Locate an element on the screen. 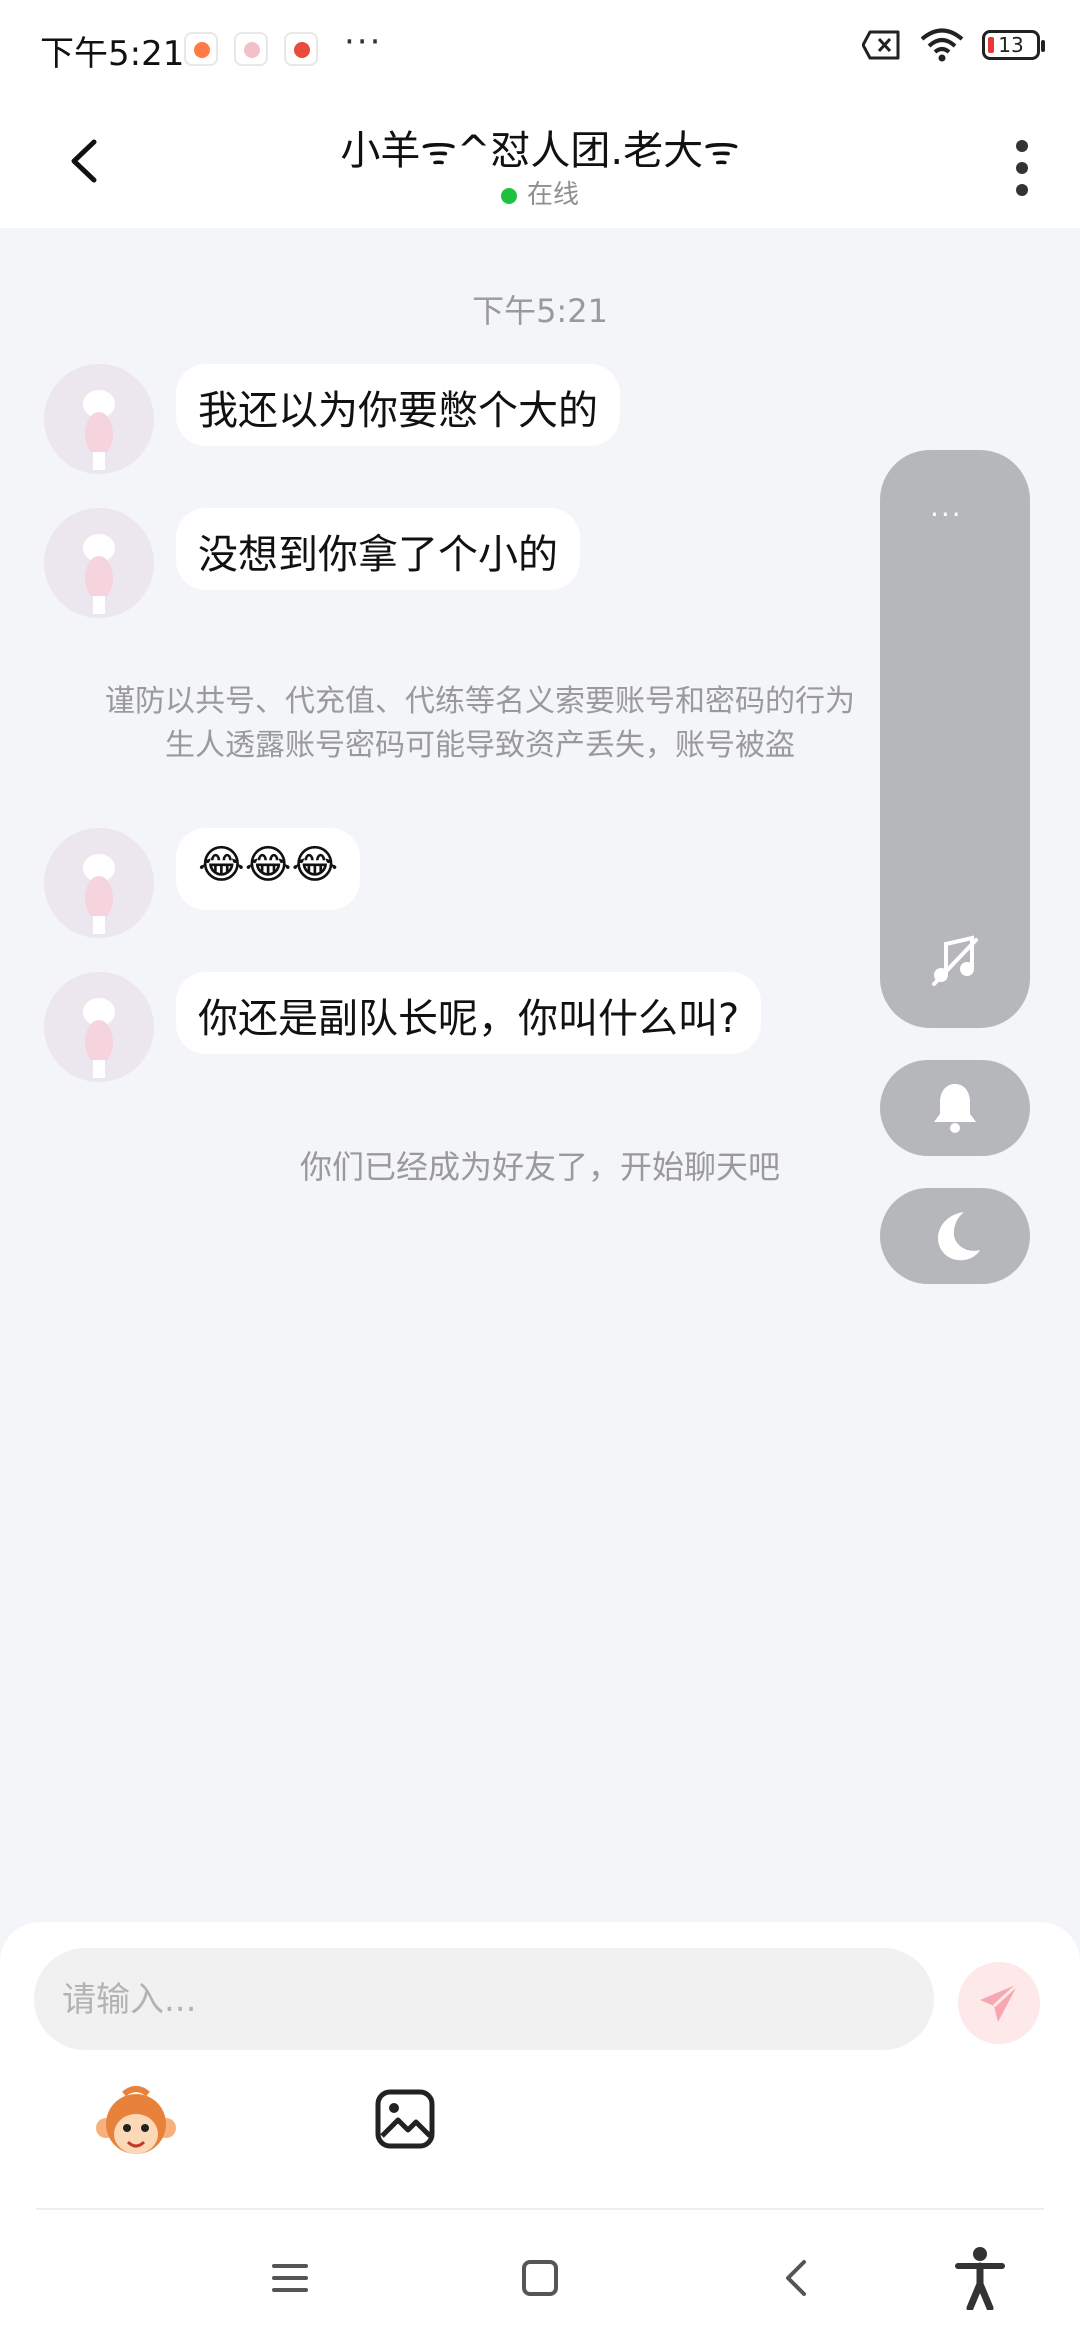 The width and height of the screenshot is (1080, 2340). message-bubble: 我还以为你要憋个大的 is located at coordinates (398, 405).